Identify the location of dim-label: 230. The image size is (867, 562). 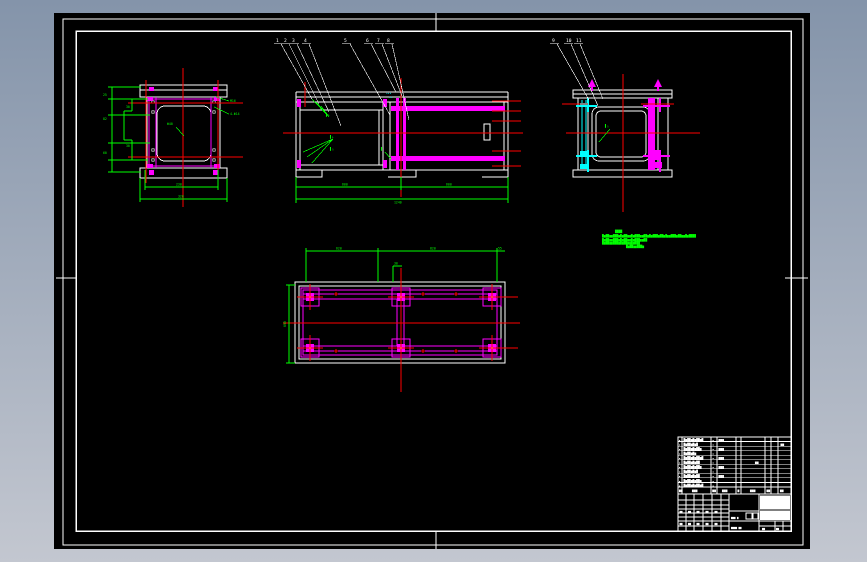
(179, 185).